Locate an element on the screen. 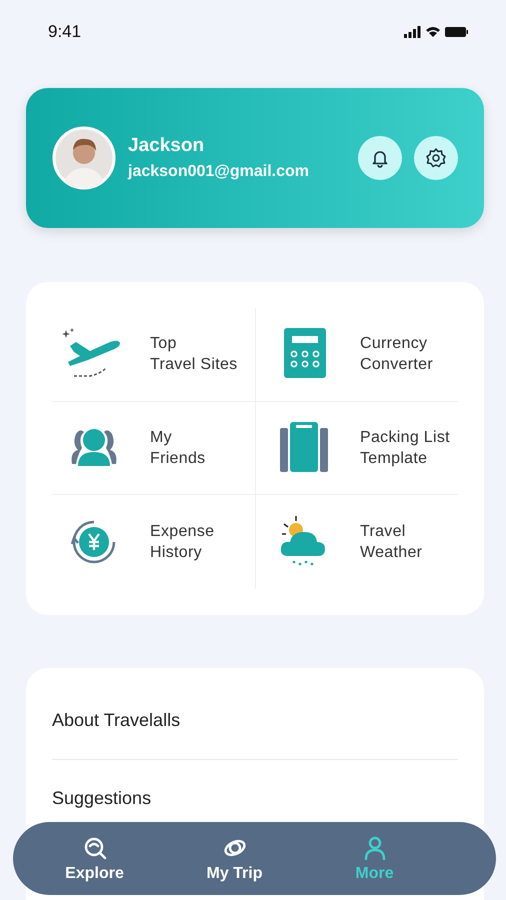 Image resolution: width=506 pixels, height=900 pixels. feature-item: My Friends is located at coordinates (153, 449).